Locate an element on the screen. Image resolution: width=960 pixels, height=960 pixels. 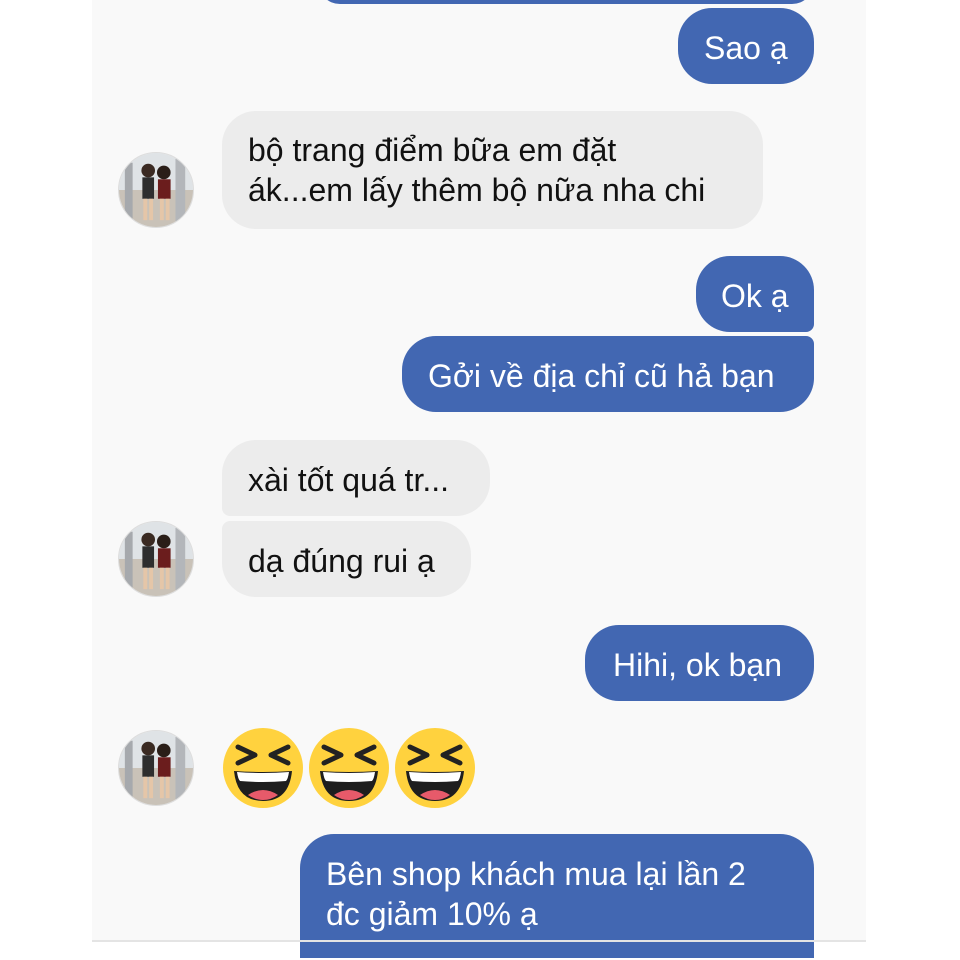
message-text-line: Bên shop khách mua lại lần 2 is located at coordinates (536, 874).